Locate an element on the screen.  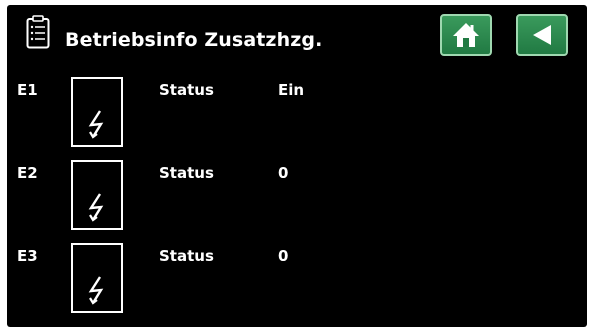
lightning-icon is located at coordinates (96, 290).